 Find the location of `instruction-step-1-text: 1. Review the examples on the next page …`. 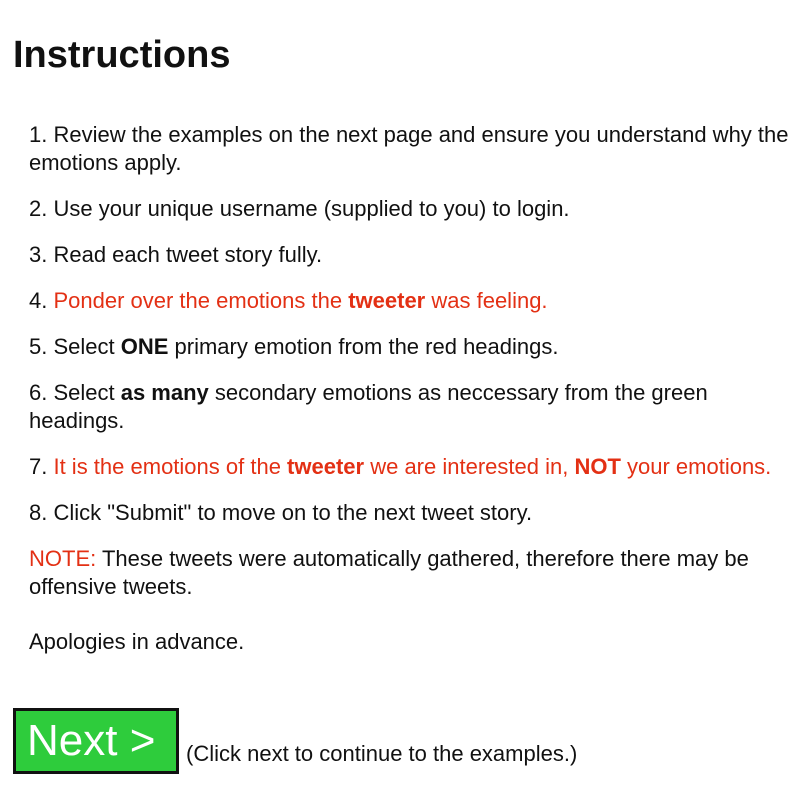

instruction-step-1-text: 1. Review the examples on the next page … is located at coordinates (409, 148).